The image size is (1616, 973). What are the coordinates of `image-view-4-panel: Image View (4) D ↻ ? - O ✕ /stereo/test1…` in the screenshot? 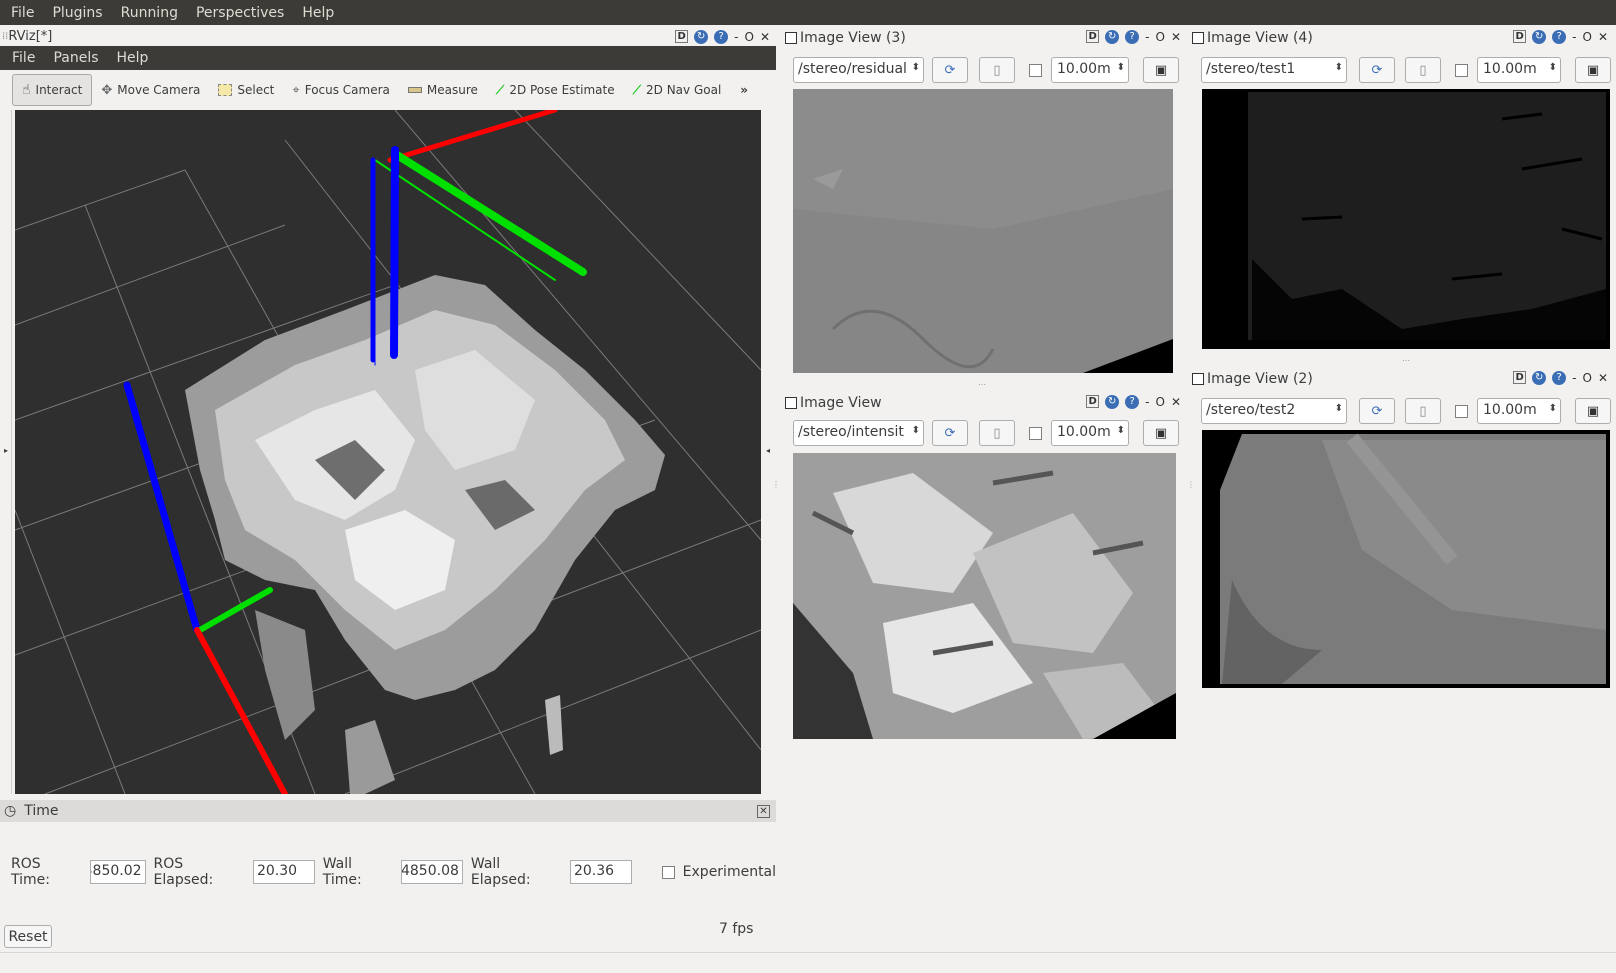 It's located at (1403, 192).